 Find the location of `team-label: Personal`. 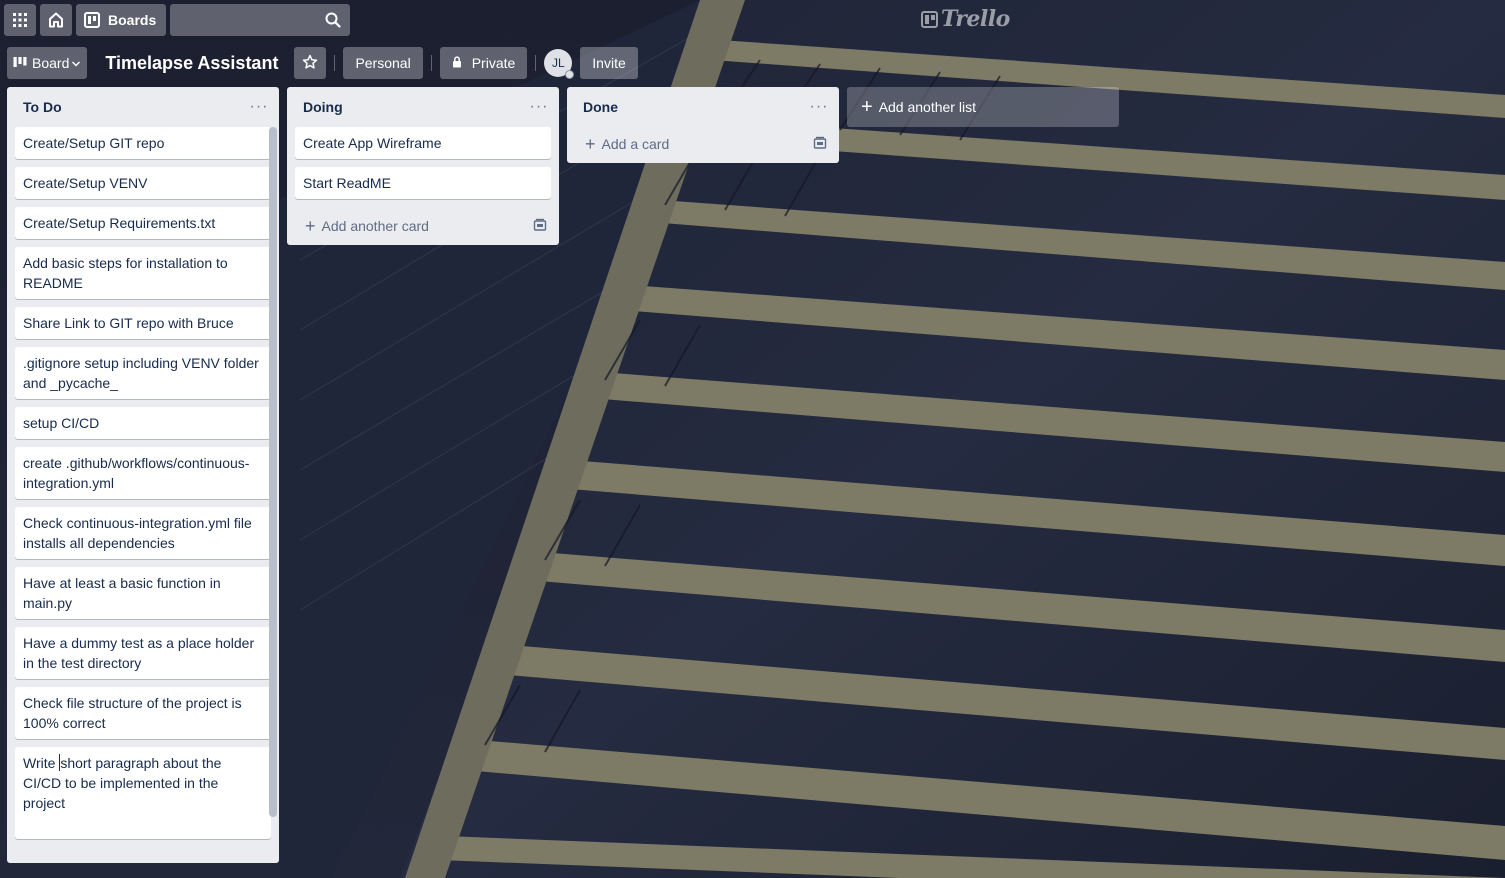

team-label: Personal is located at coordinates (383, 63).